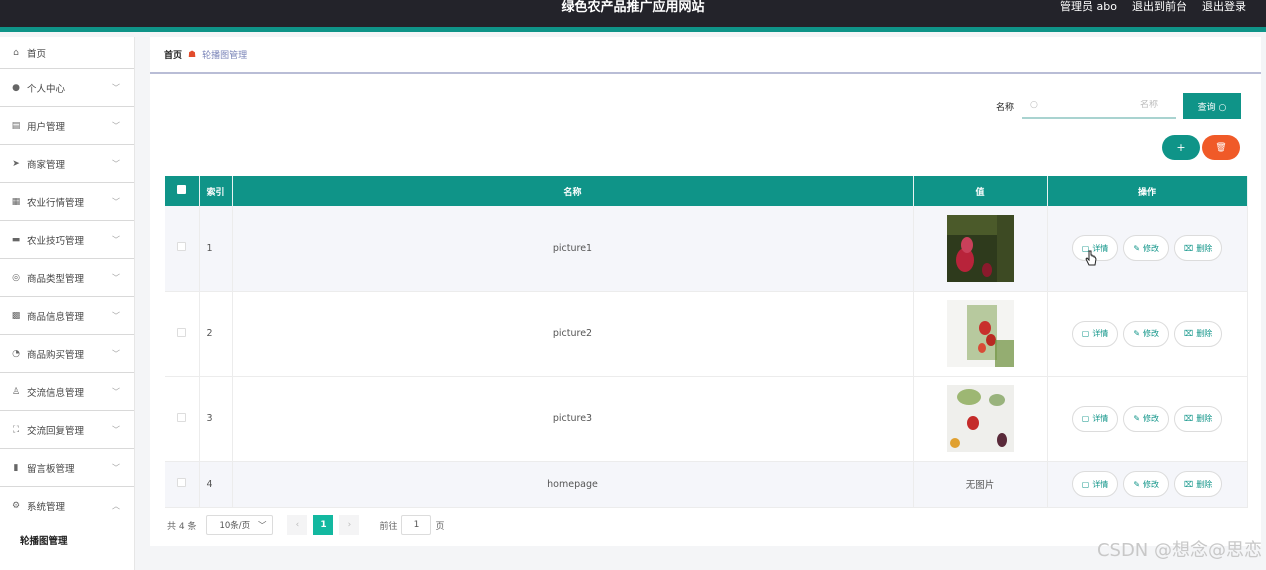  Describe the element at coordinates (67, 88) in the screenshot. I see `sidebar-item-profile: ● 个人中心 ﹀` at that location.